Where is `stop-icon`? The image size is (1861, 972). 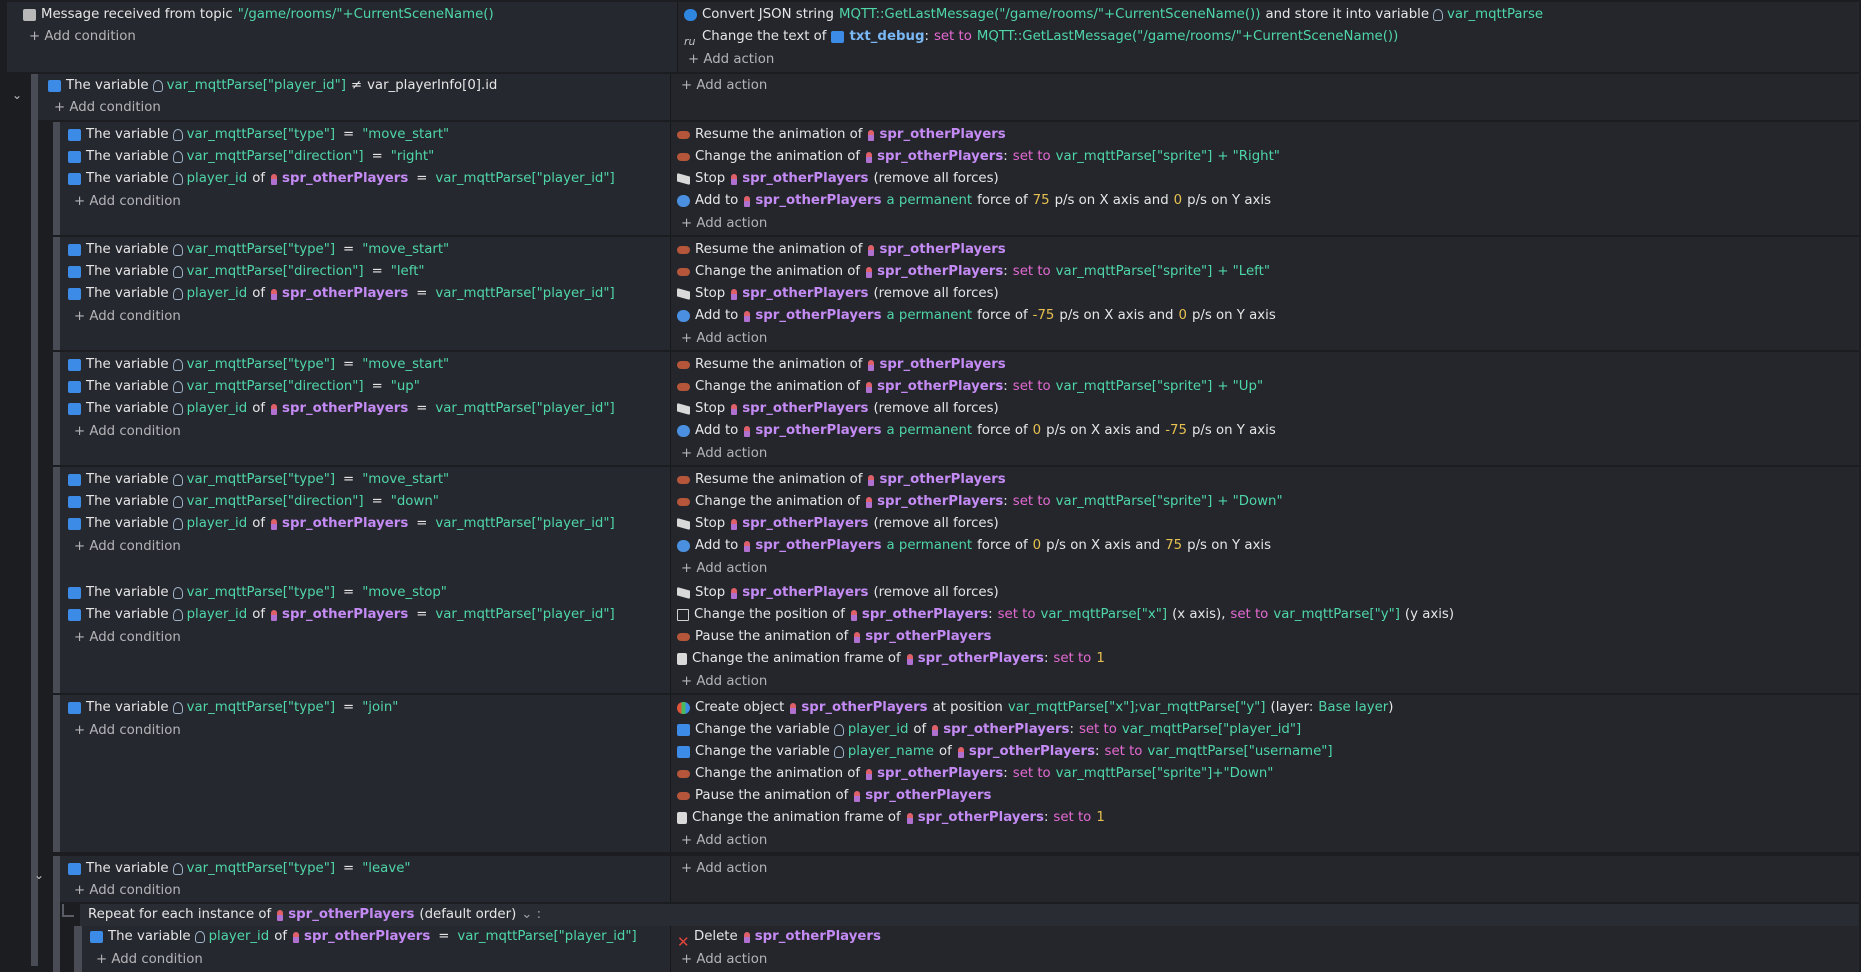
stop-icon is located at coordinates (683, 593).